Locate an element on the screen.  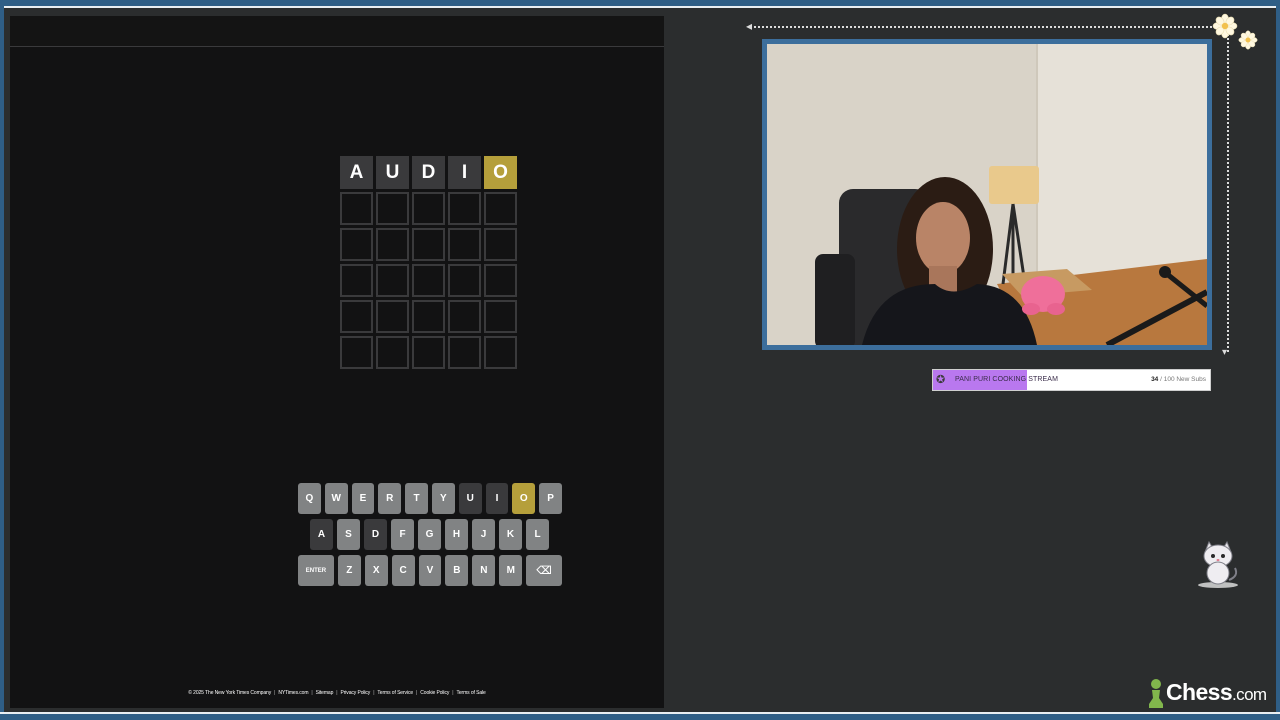
chess-com-logo: Chess.com is located at coordinates (1207, 692).